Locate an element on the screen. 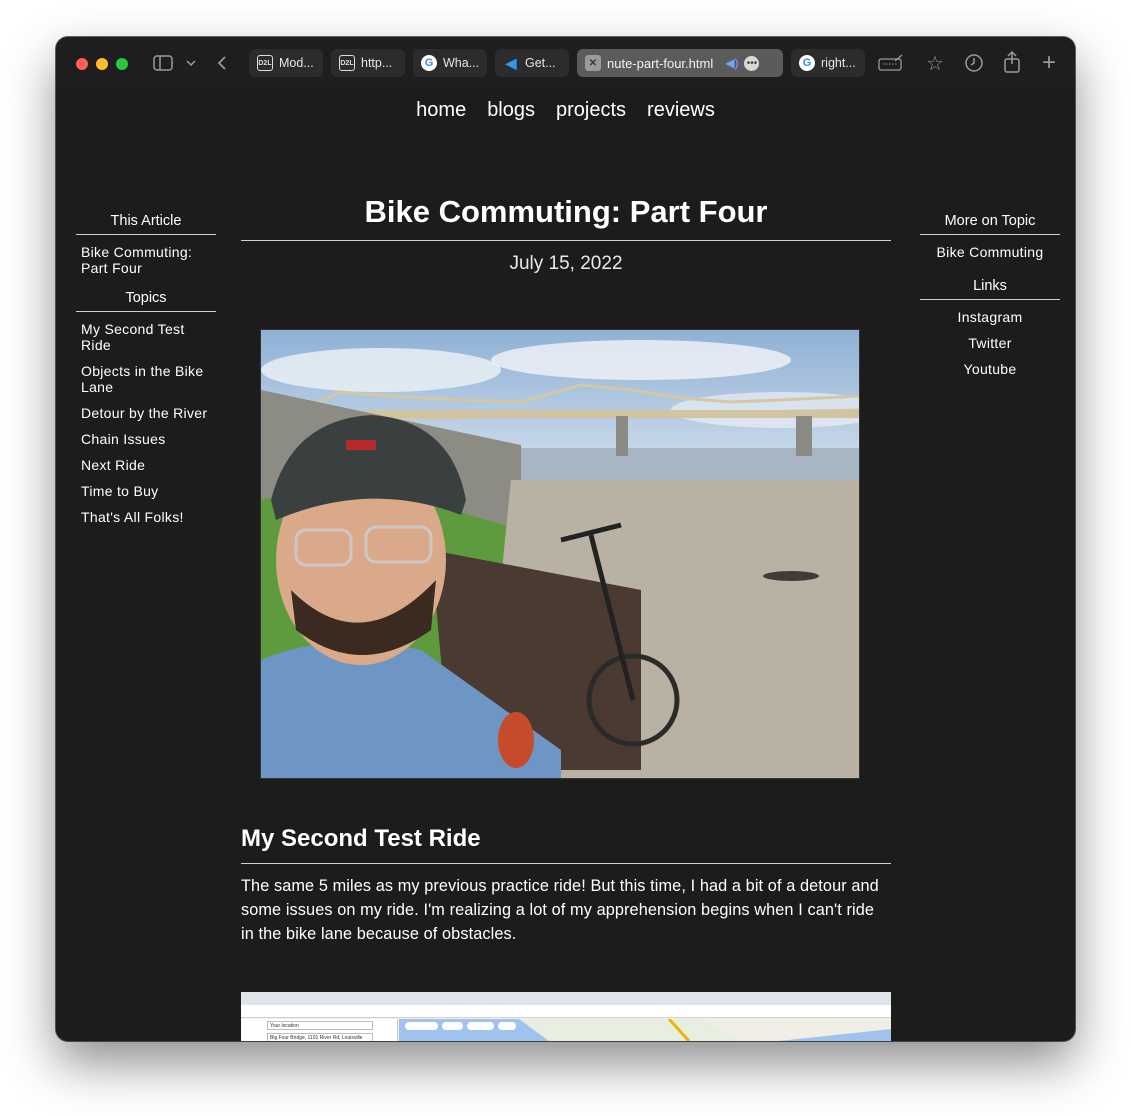 This screenshot has height=1116, width=1131. section-title: My Second Test Ride is located at coordinates (361, 838).